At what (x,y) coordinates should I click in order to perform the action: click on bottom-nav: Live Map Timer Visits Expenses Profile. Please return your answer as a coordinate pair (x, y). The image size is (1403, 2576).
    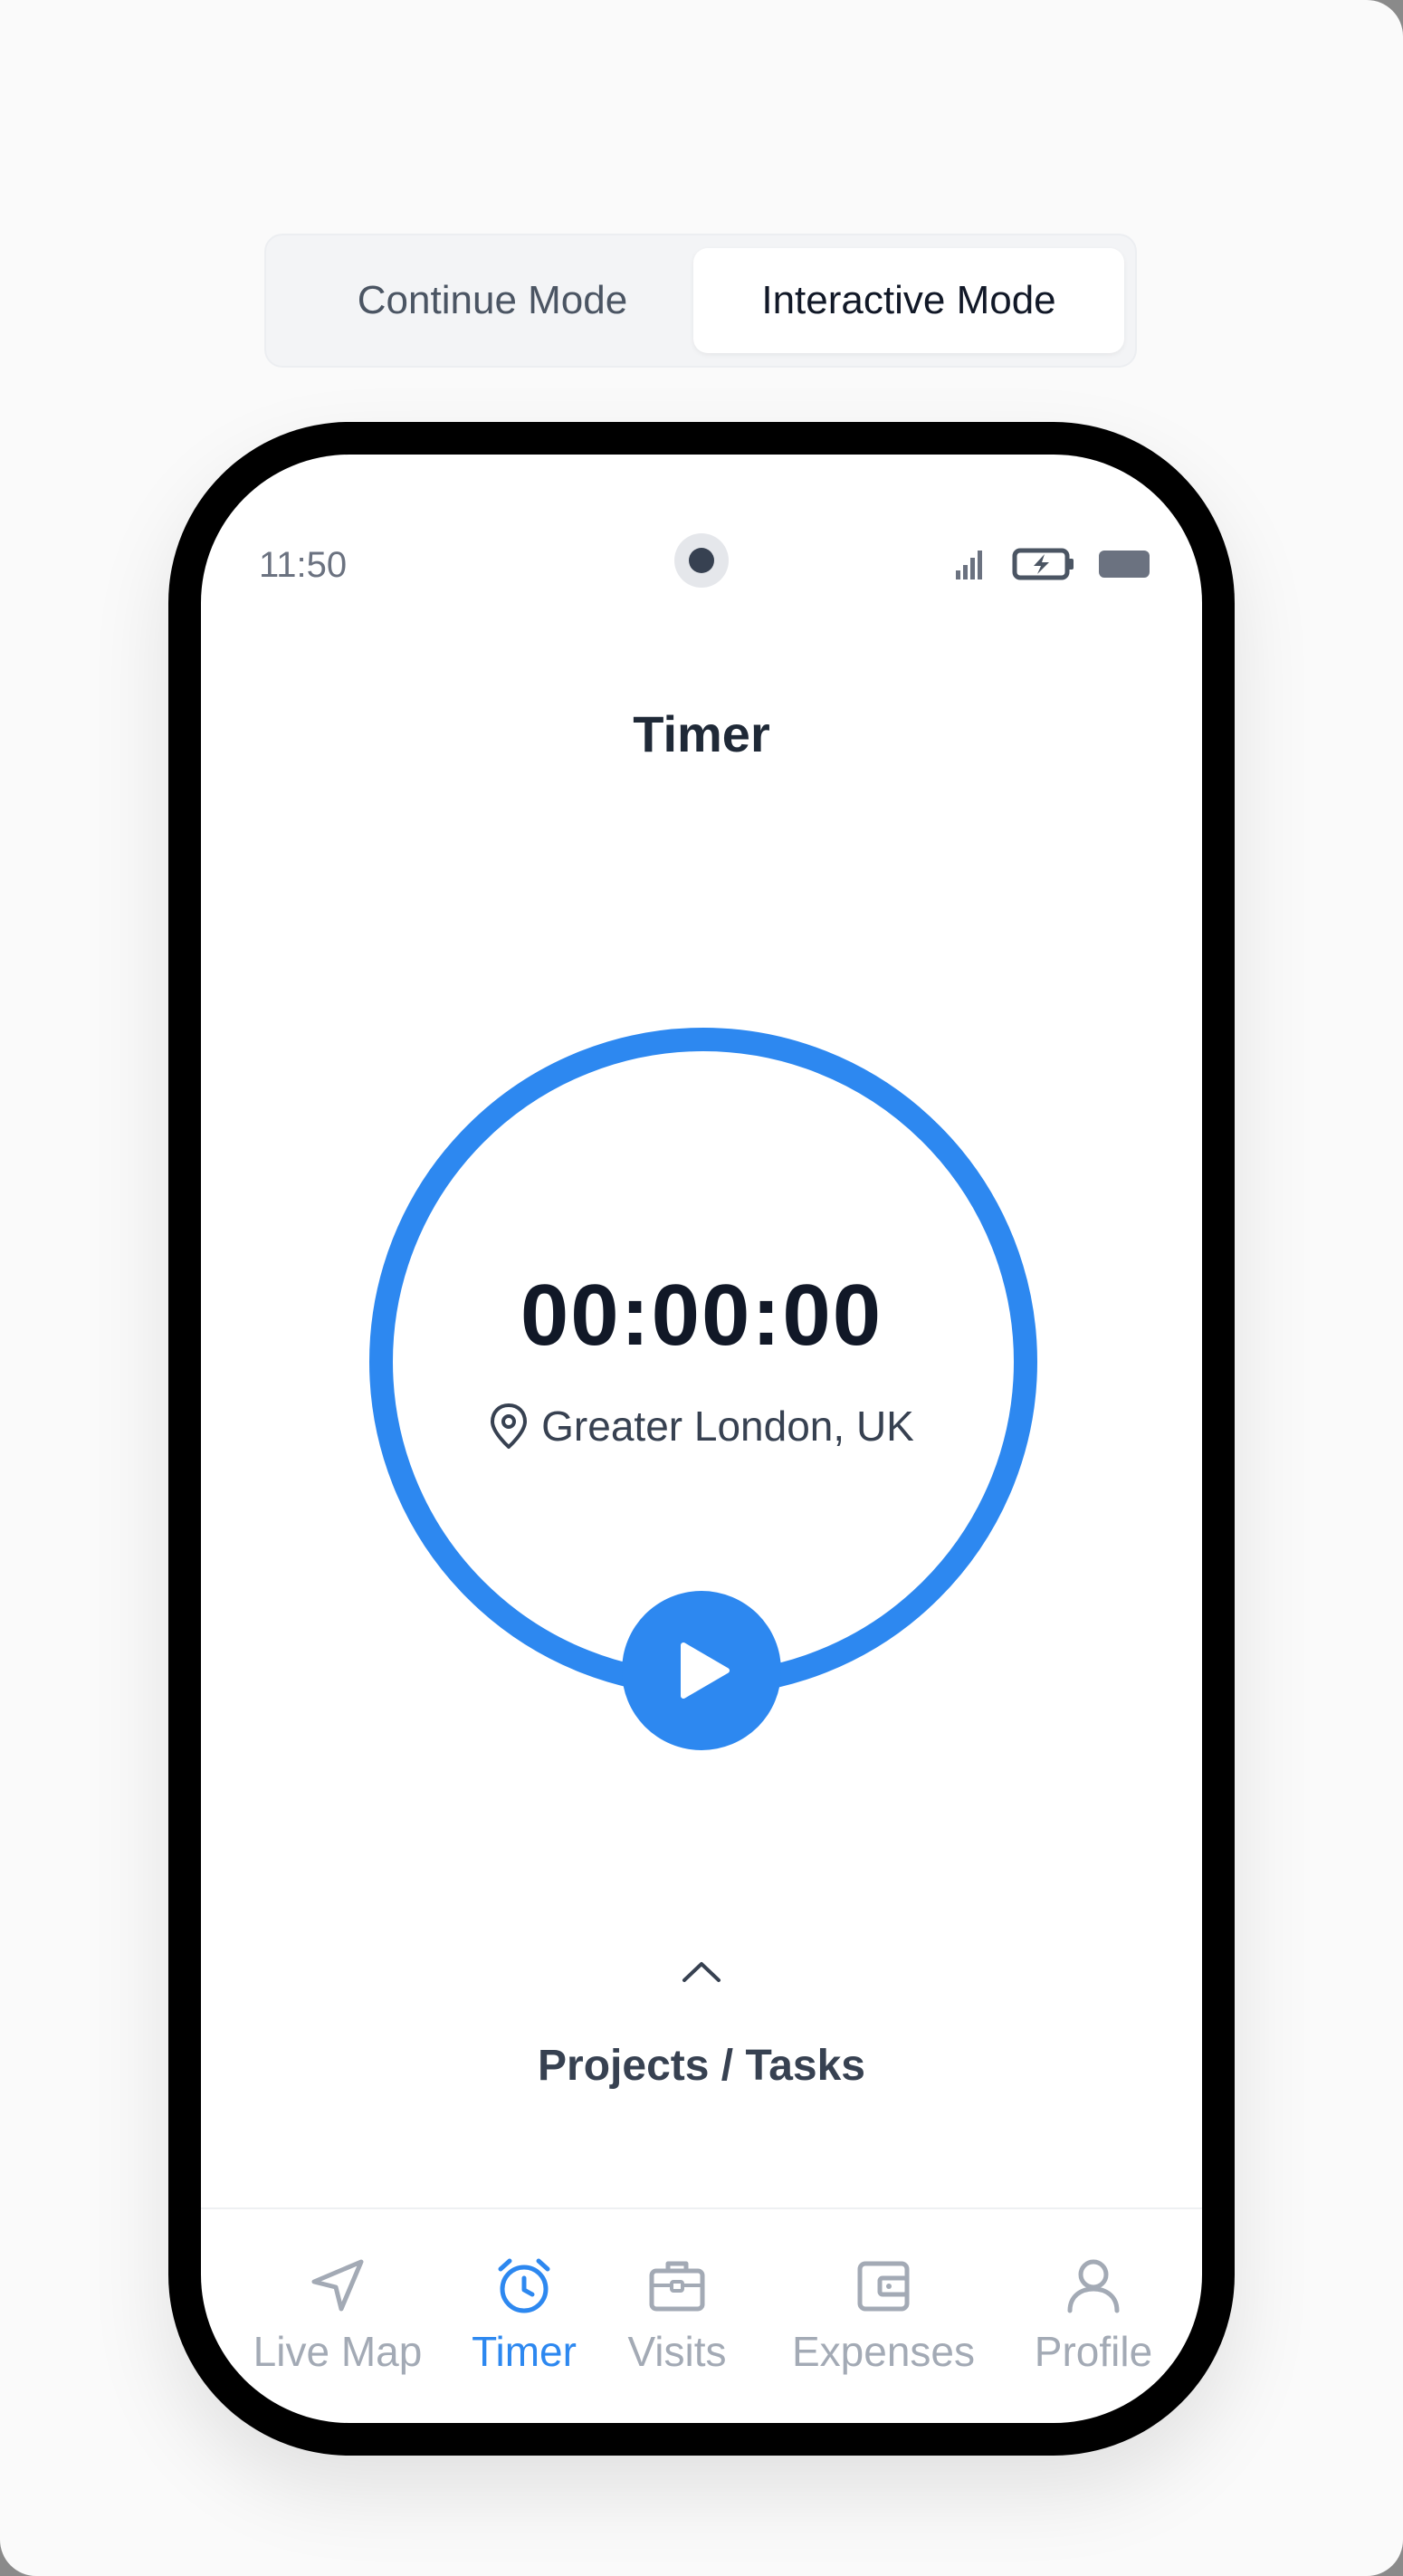
    Looking at the image, I should click on (701, 2315).